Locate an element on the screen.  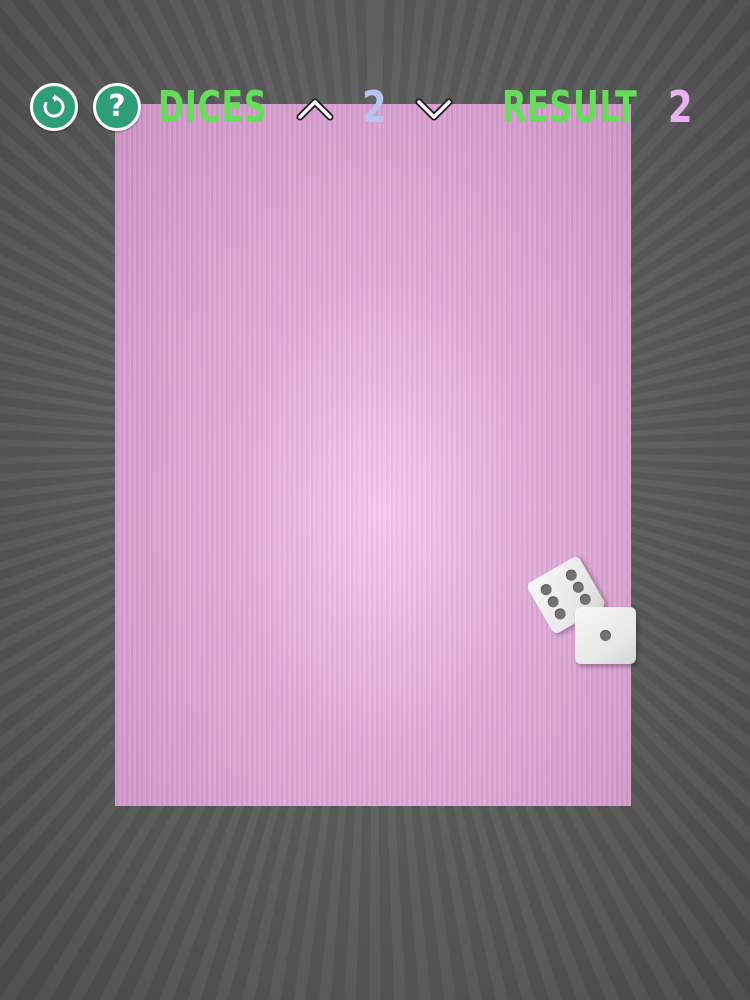
help-button: ? is located at coordinates (117, 107).